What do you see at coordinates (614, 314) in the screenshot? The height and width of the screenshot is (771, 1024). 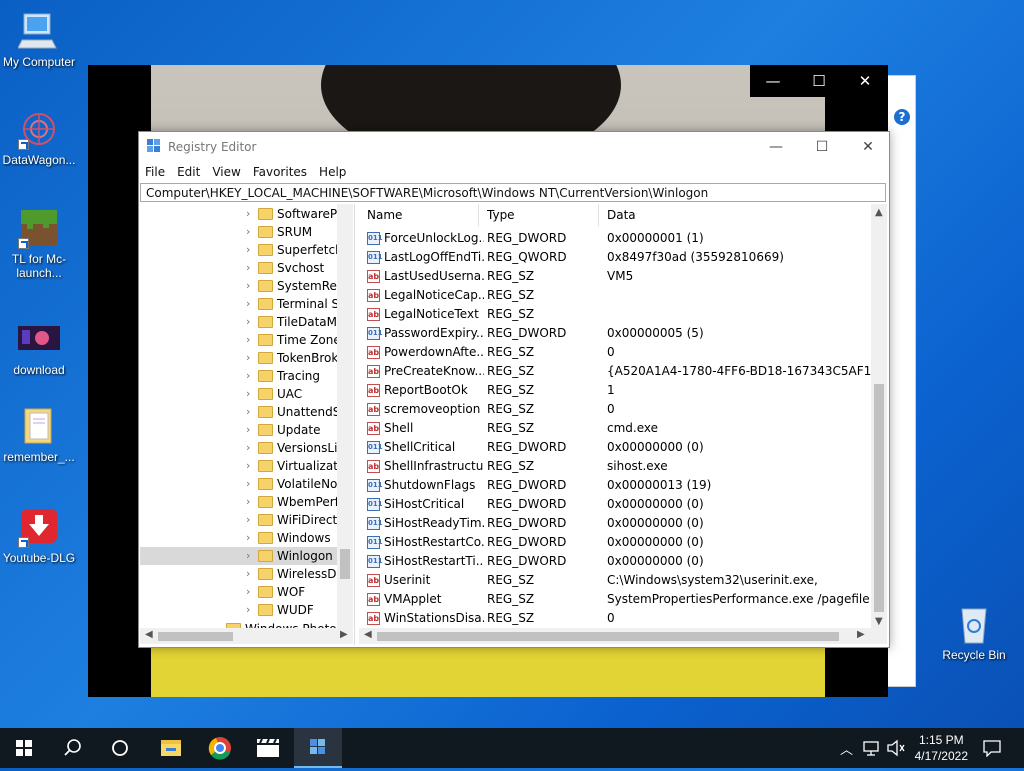 I see `table-row: ab LegalNoticeText REG_SZ` at bounding box center [614, 314].